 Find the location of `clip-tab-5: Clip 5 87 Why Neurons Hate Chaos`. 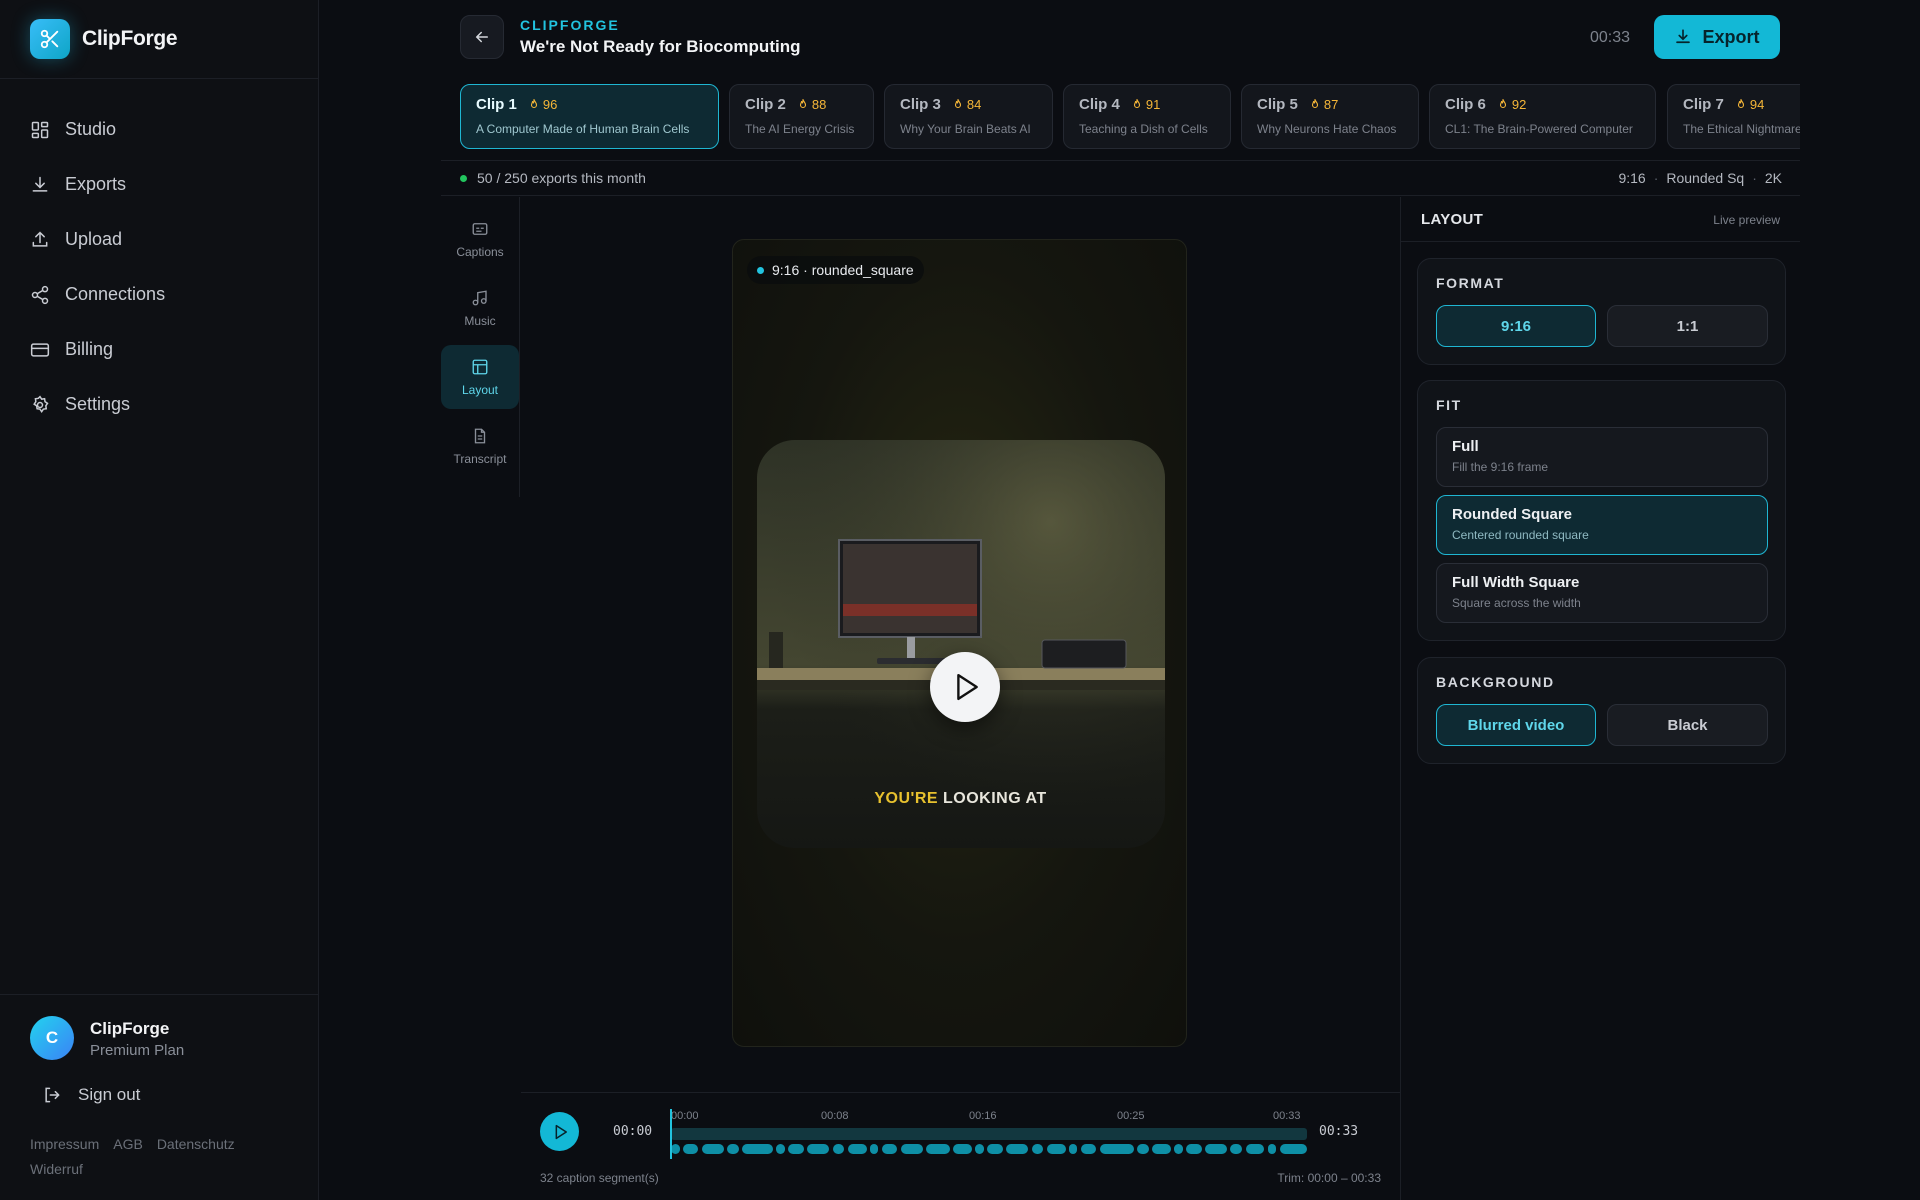

clip-tab-5: Clip 5 87 Why Neurons Hate Chaos is located at coordinates (1330, 116).